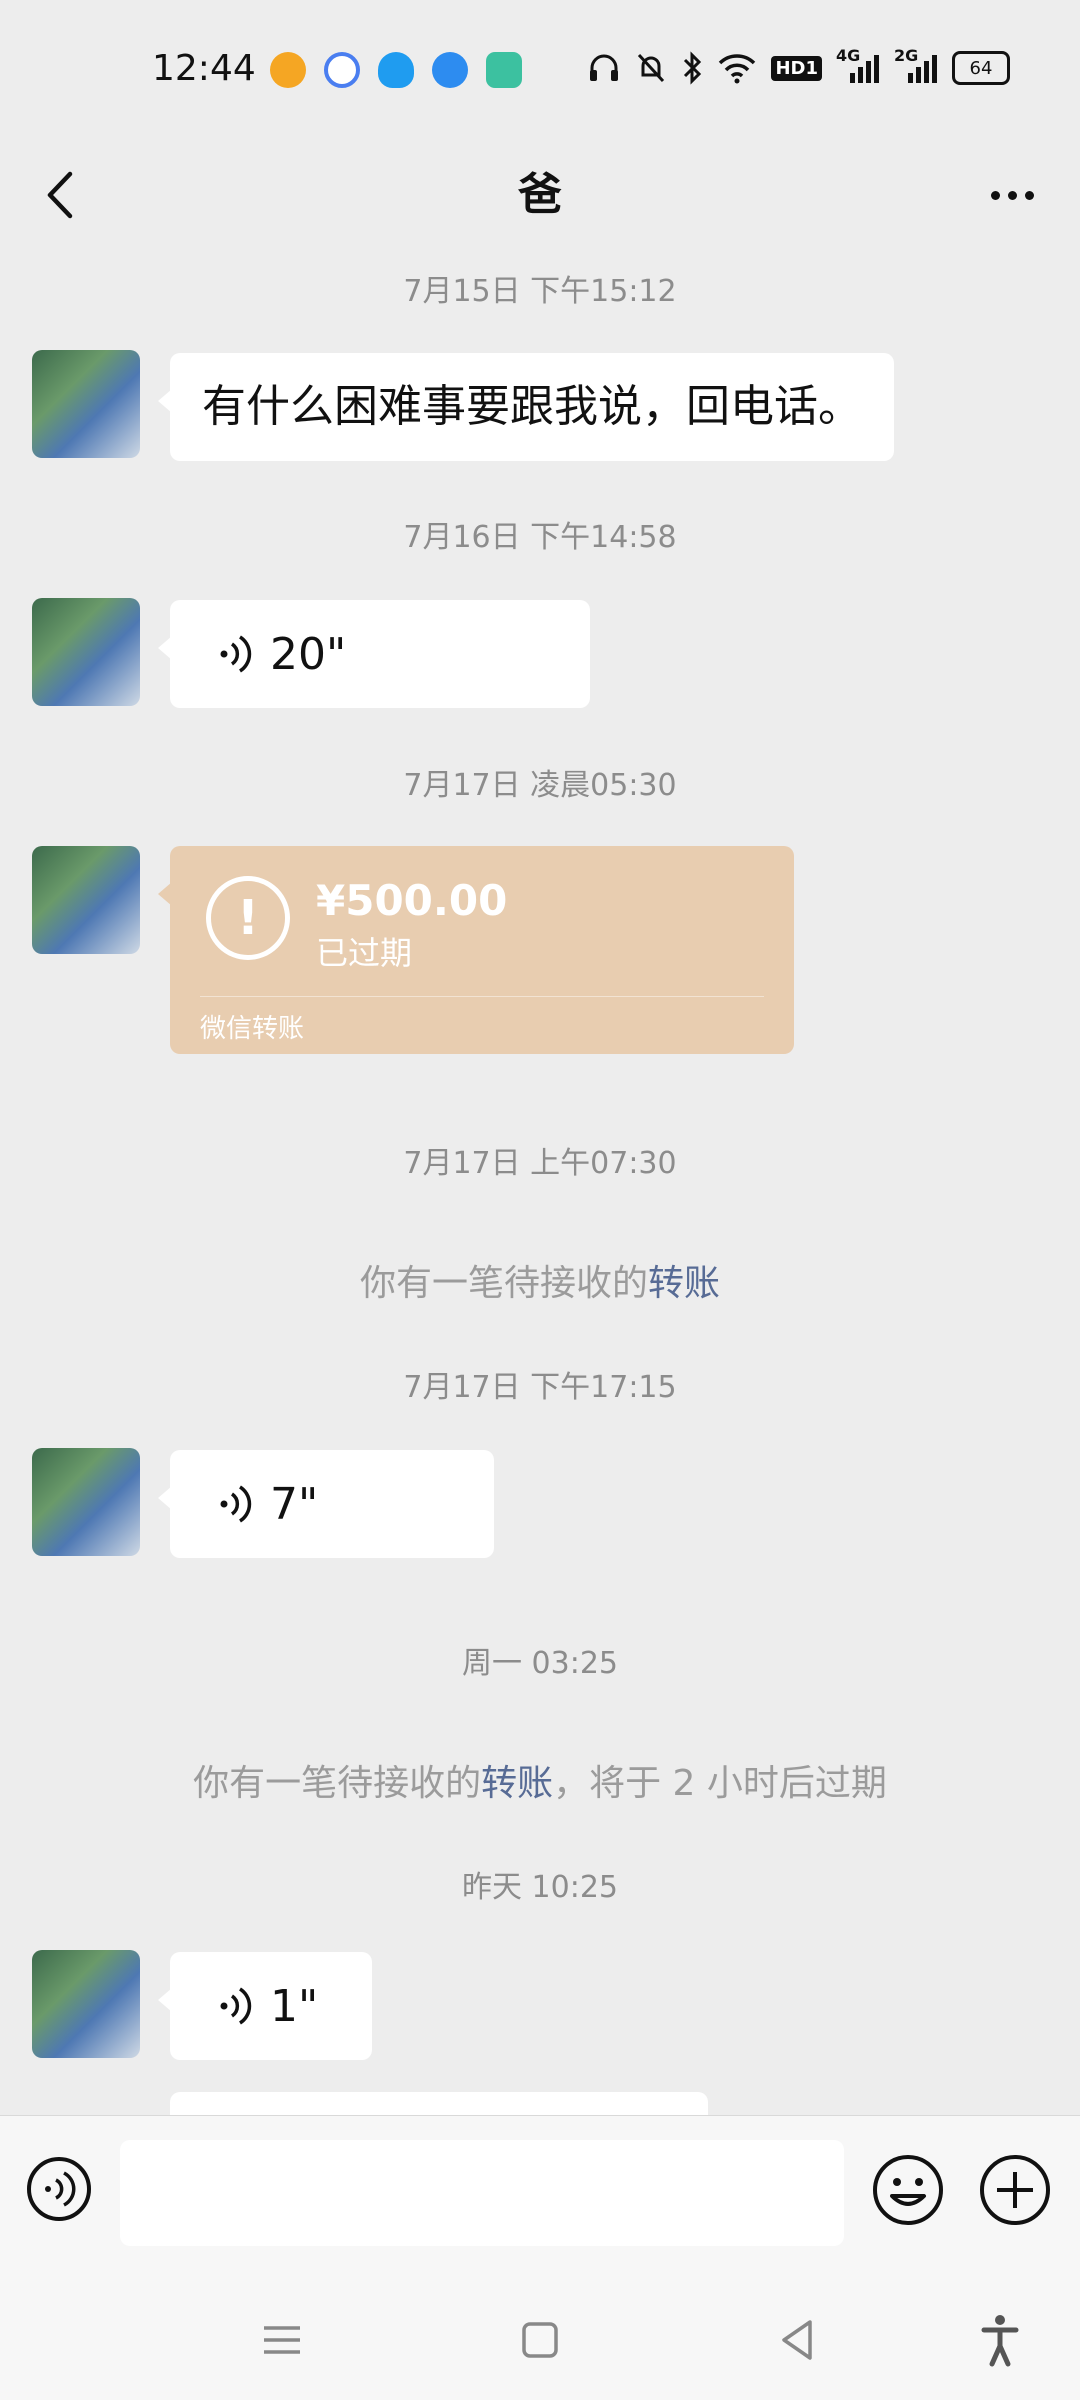  I want to click on menu-icon, so click(282, 2340).